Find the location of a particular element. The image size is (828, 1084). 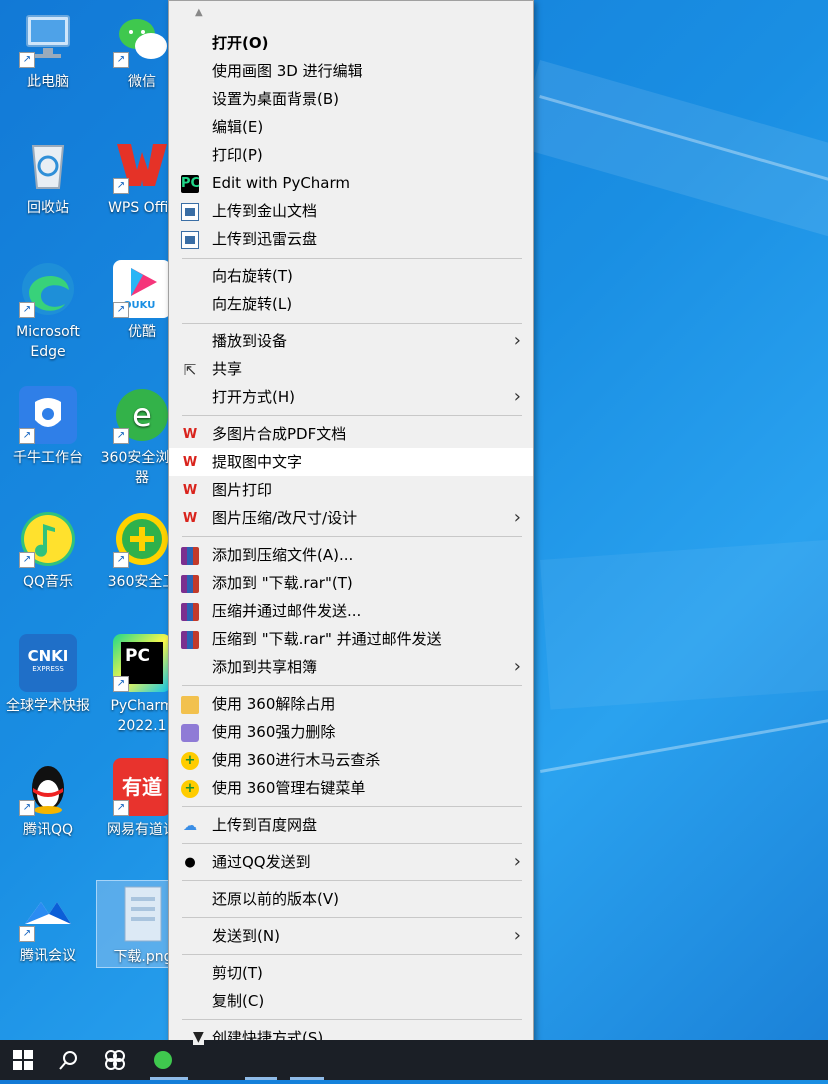

menu-item-copy: 复制(C) is located at coordinates (351, 1001).